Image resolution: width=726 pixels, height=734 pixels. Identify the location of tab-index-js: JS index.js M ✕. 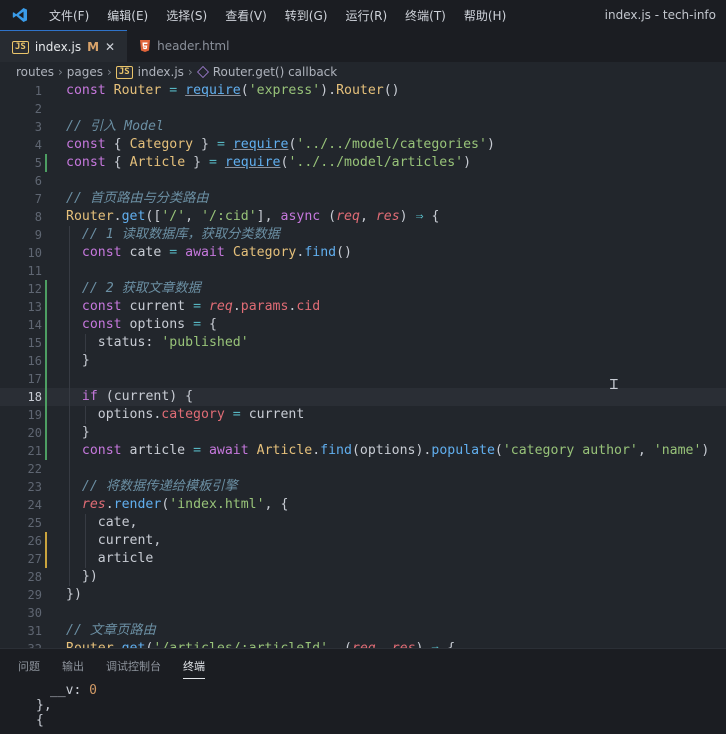
(64, 46).